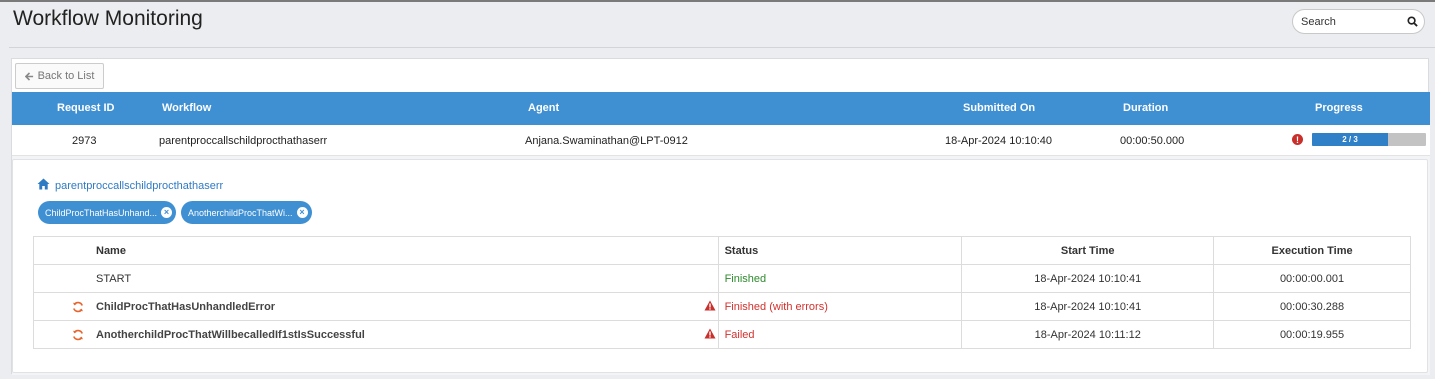 The height and width of the screenshot is (379, 1435). Describe the element at coordinates (543, 108) in the screenshot. I see `col-agent: Agent` at that location.